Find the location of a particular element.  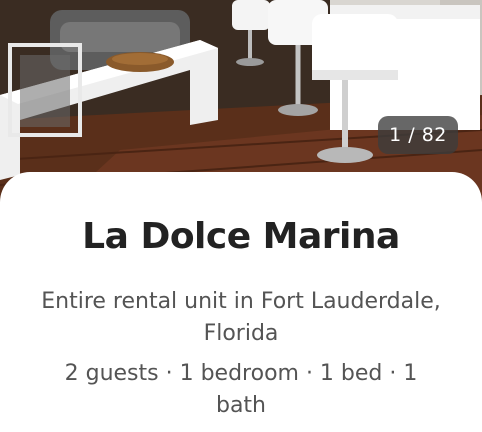

listing-facts: 2 guests · 1 bedroom · 1 bed · 1 bath is located at coordinates (241, 389).